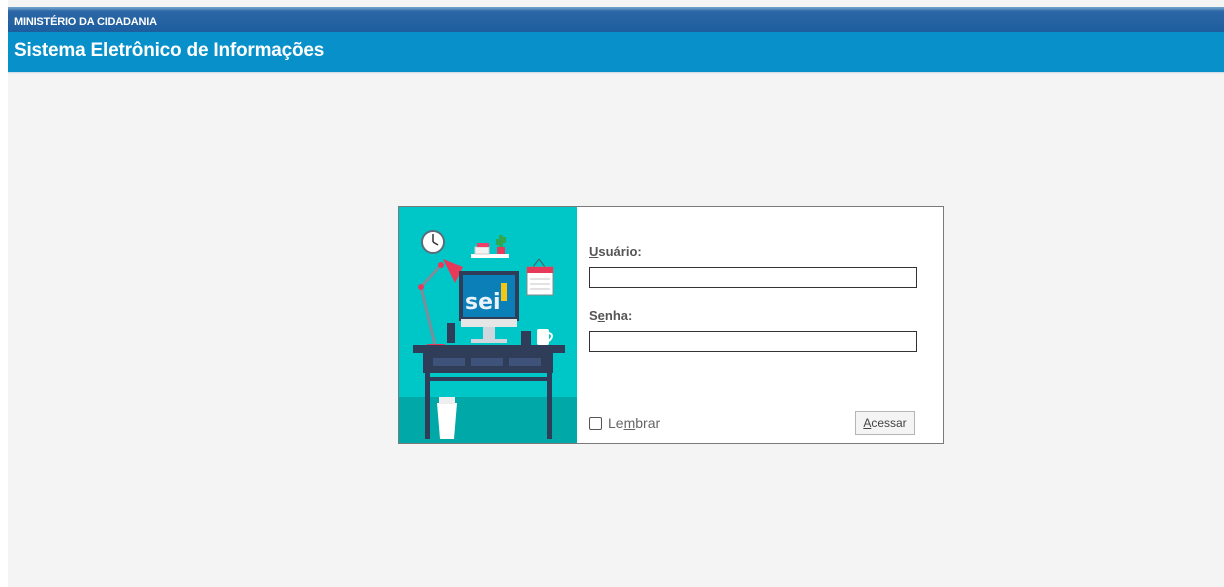  What do you see at coordinates (488, 325) in the screenshot?
I see `desk-illustration: sei` at bounding box center [488, 325].